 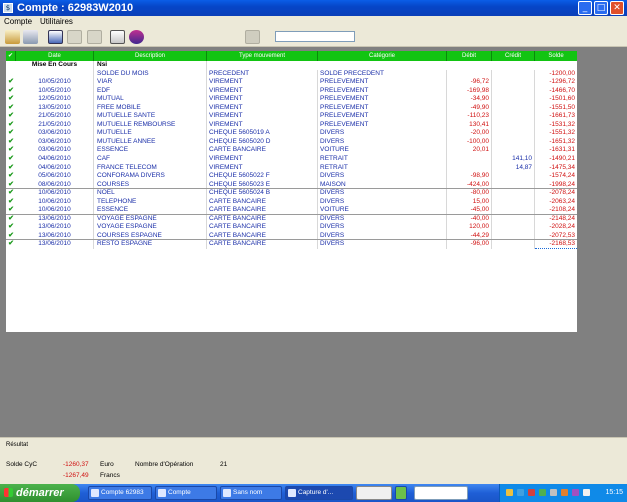 I want to click on col-description: Description, so click(x=150, y=56).